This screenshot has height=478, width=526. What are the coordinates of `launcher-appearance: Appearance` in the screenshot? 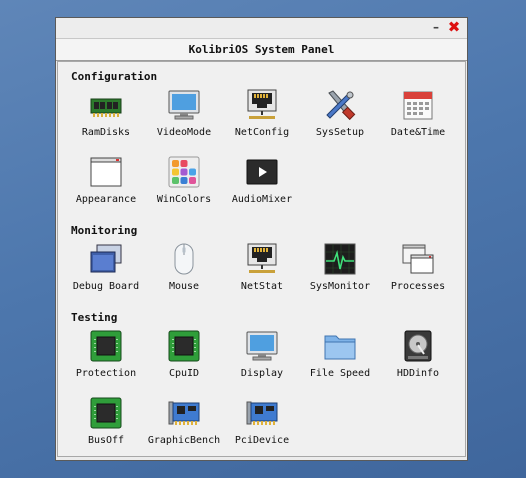 It's located at (106, 180).